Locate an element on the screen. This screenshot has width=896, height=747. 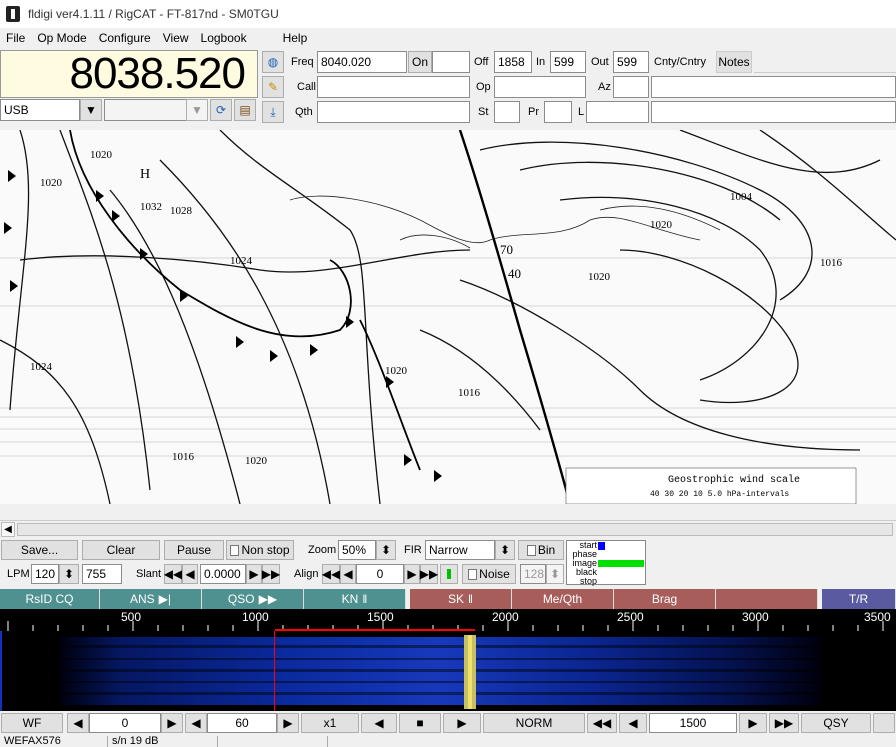
offset-up-button: ▶ is located at coordinates (172, 723).